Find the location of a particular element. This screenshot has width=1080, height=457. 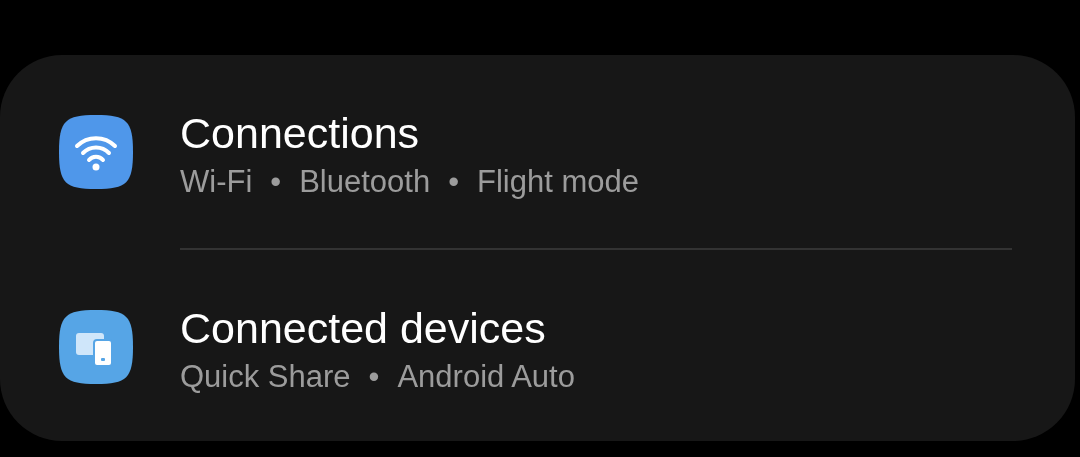

setting-detail: Flight mode is located at coordinates (558, 182).